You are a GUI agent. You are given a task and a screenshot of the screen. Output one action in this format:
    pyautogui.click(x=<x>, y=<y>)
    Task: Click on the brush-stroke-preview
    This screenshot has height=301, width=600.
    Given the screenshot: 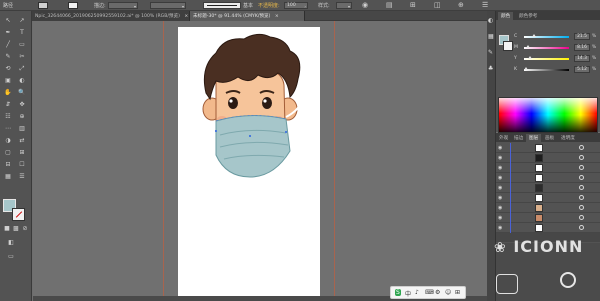 What is the action you would take?
    pyautogui.click(x=222, y=5)
    